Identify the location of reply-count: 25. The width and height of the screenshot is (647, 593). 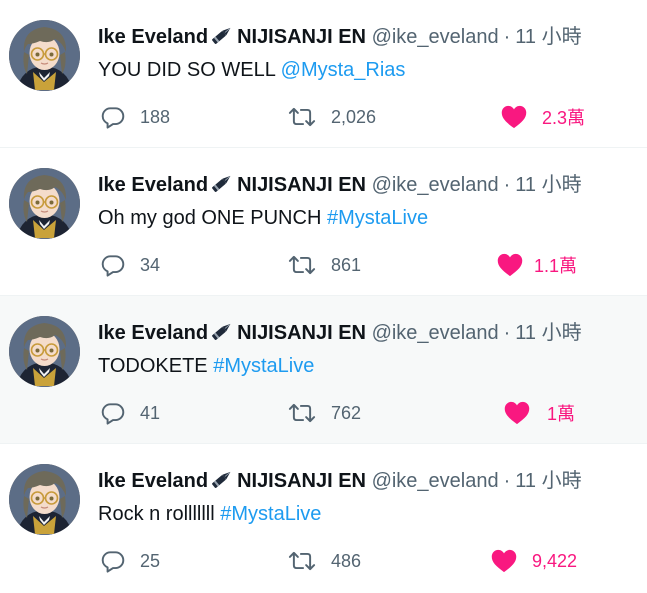
(150, 560).